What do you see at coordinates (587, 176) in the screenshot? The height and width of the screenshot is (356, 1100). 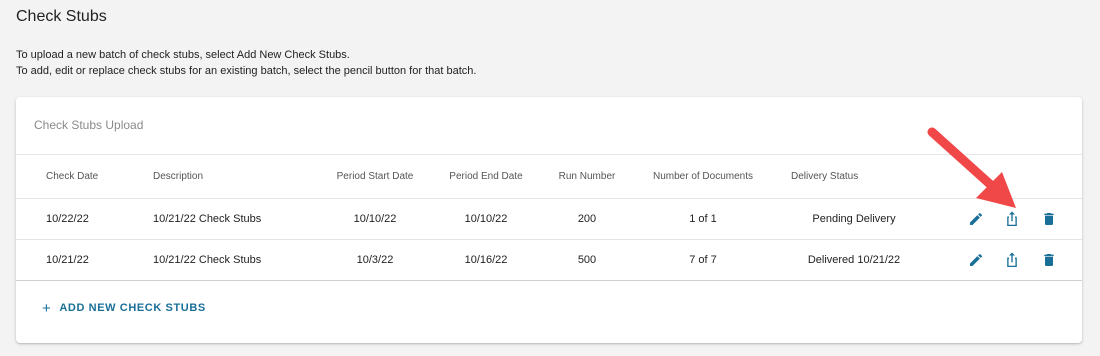 I see `header-run-number: Run Number` at bounding box center [587, 176].